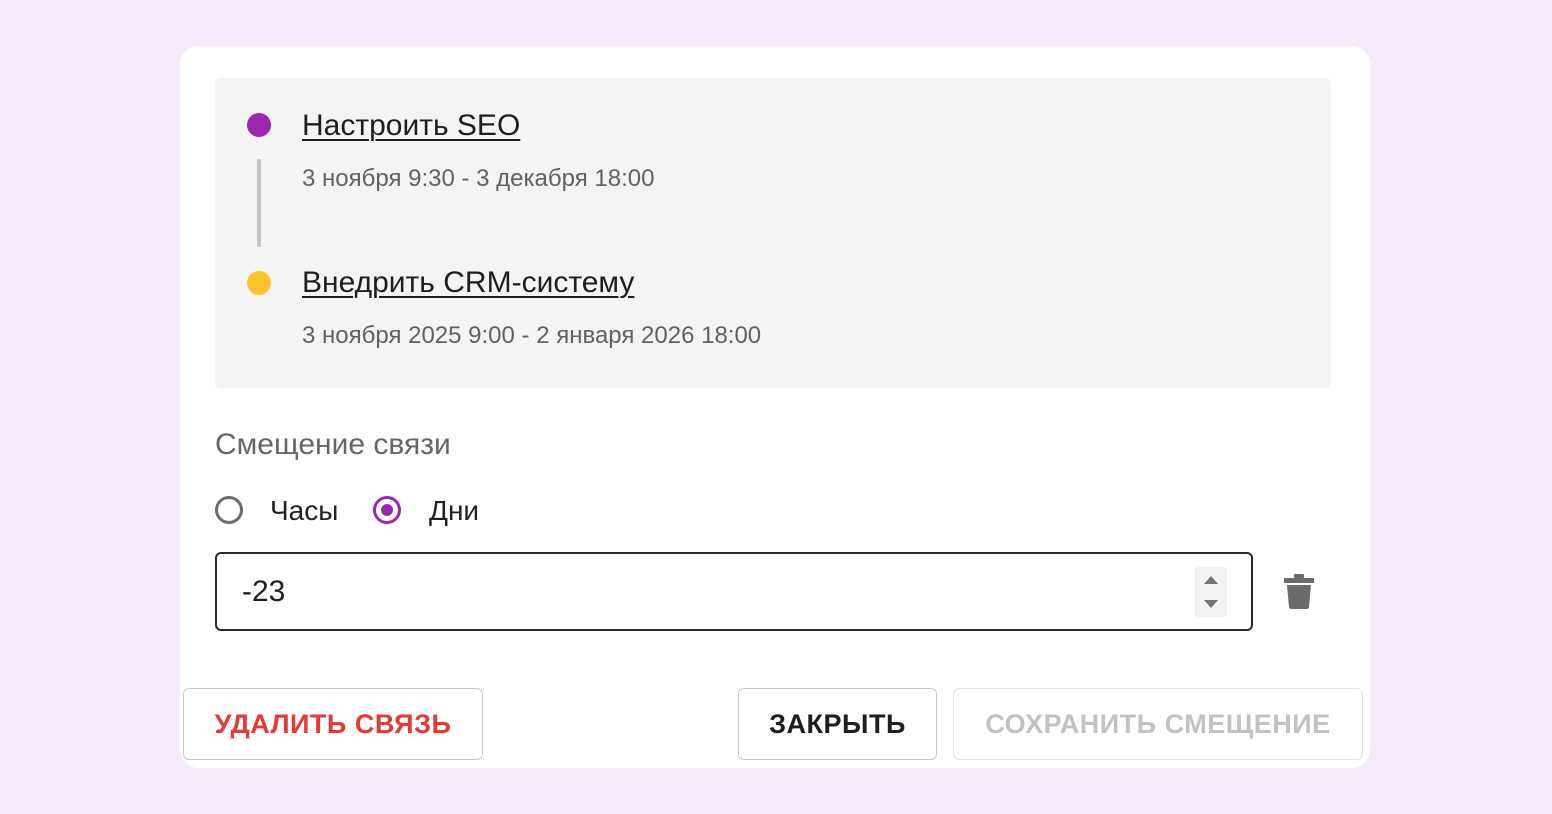  I want to click on offset-stepper, so click(1211, 592).